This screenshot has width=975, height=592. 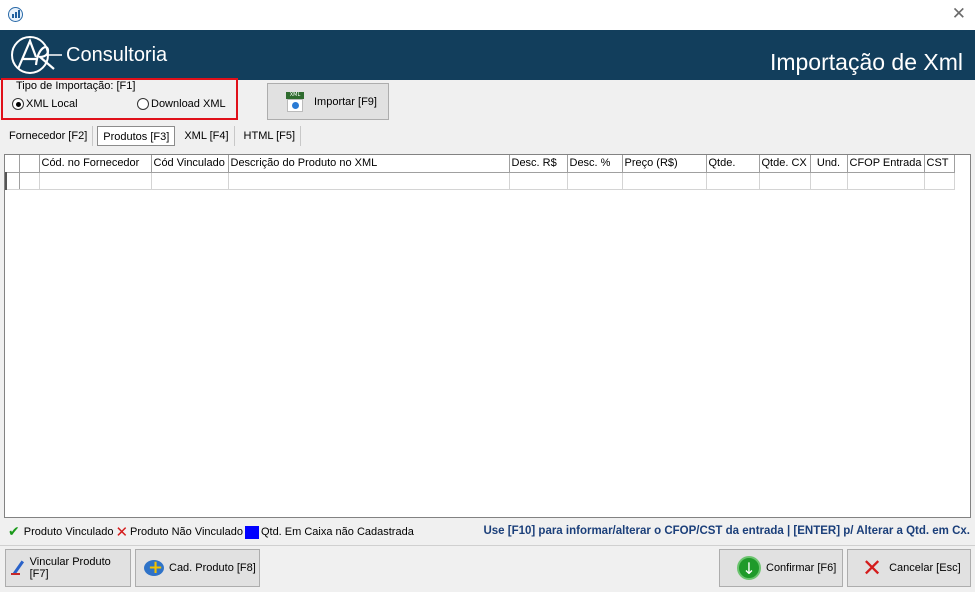 What do you see at coordinates (939, 164) in the screenshot?
I see `column-header: CST` at bounding box center [939, 164].